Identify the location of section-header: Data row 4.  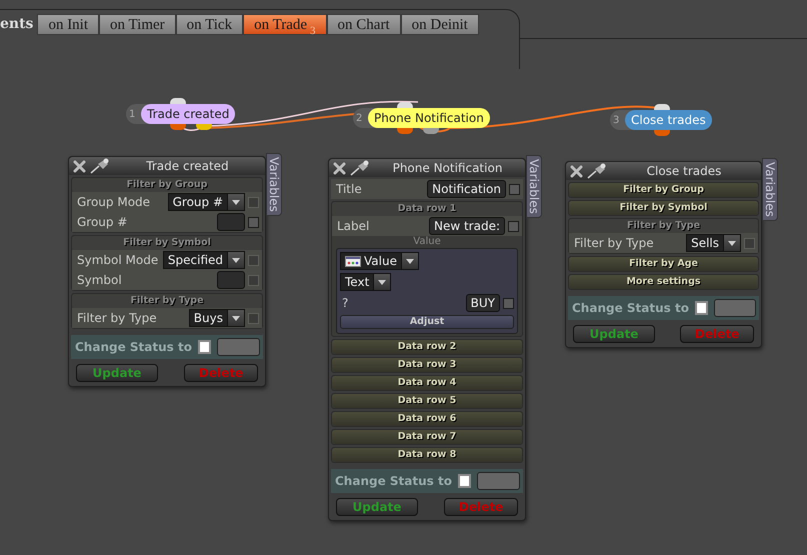
(427, 383).